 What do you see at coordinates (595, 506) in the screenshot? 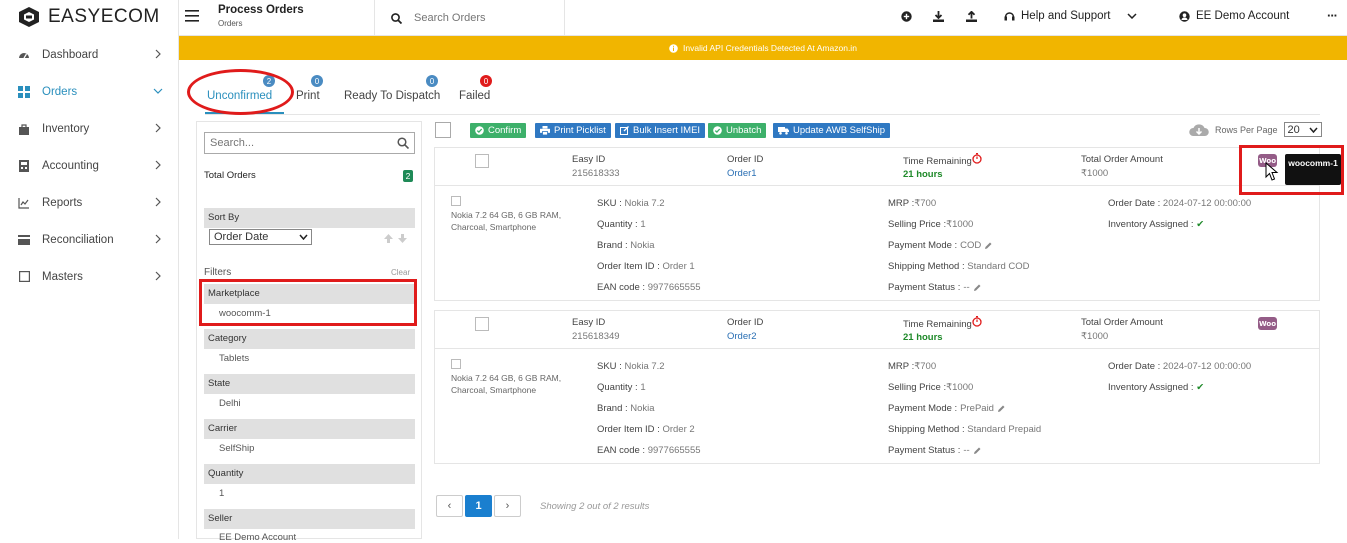
I see `results-count: Showing 2 out of 2 results` at bounding box center [595, 506].